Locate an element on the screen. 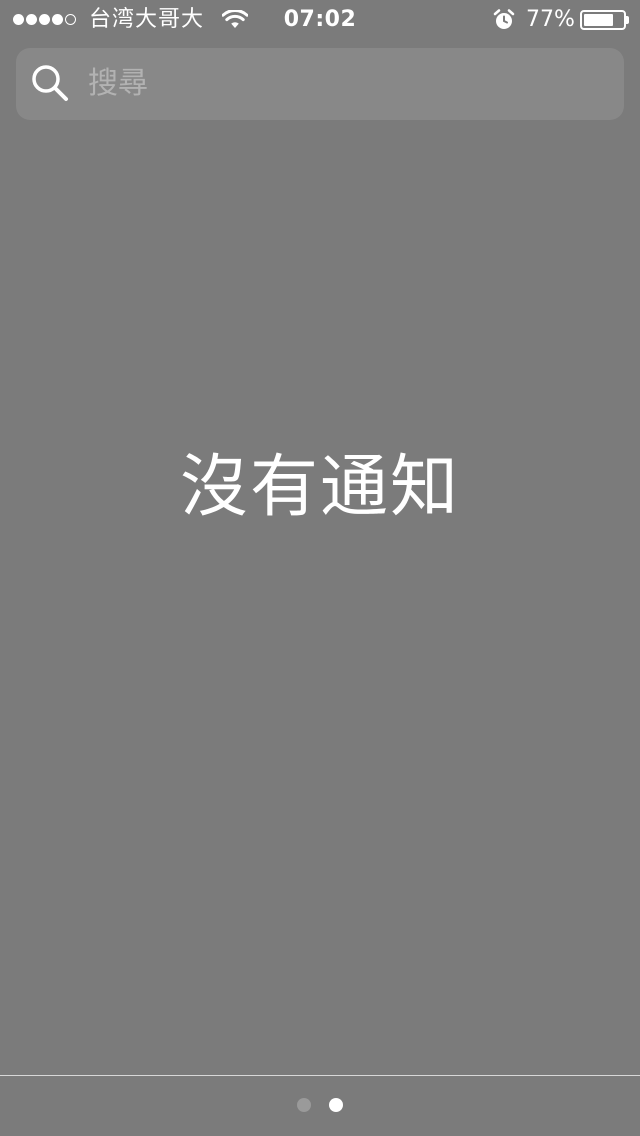 Image resolution: width=640 pixels, height=1136 pixels. search-input is located at coordinates (338, 83).